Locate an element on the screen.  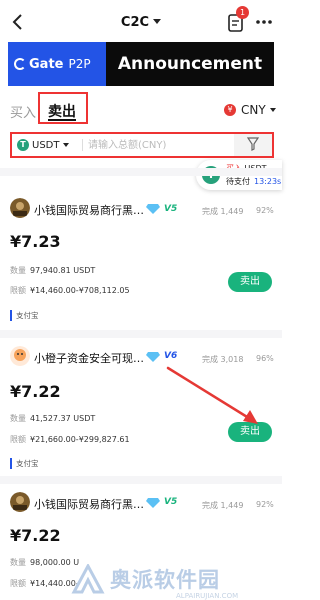
order-count-badge: 1 is located at coordinates (242, 12).